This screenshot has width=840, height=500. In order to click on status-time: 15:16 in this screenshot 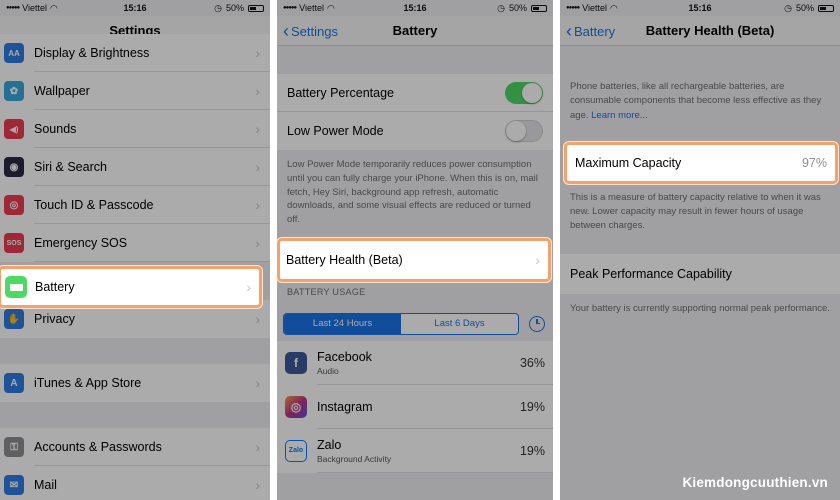, I will do `click(135, 8)`.